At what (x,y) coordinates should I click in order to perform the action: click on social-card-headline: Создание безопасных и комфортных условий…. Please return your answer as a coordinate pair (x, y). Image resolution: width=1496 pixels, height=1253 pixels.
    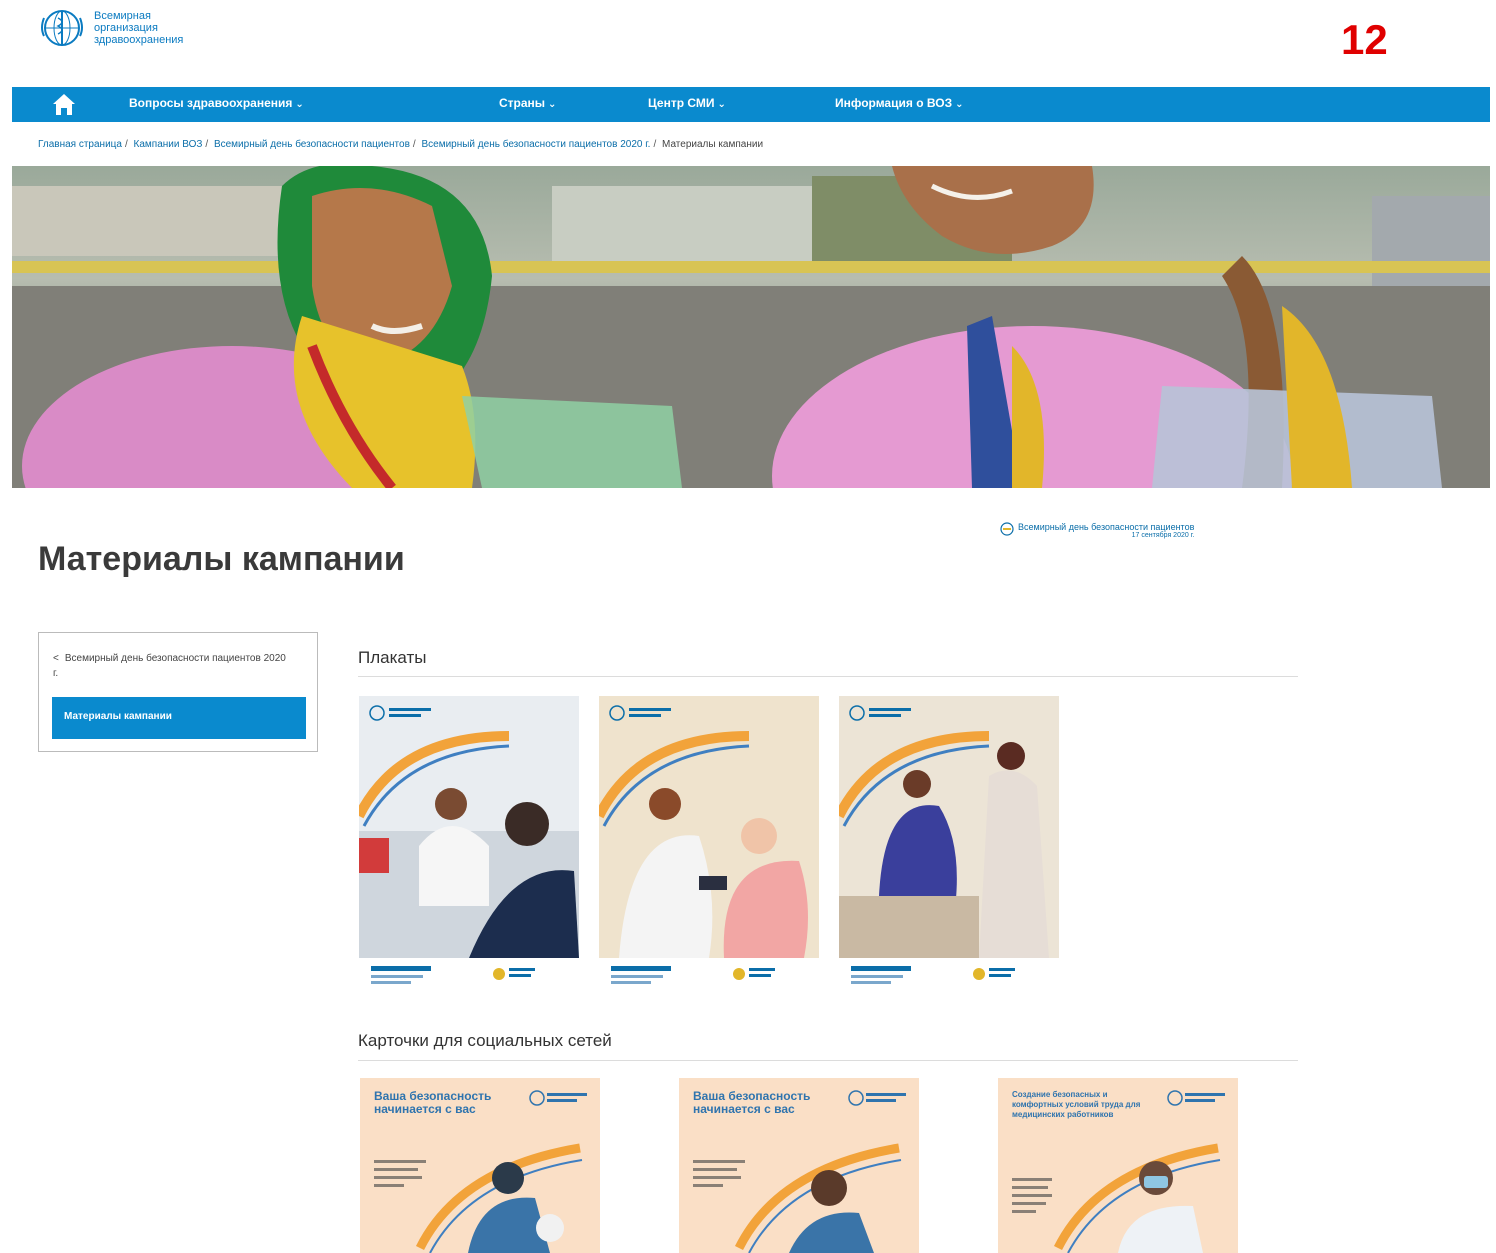
    Looking at the image, I should click on (1076, 1104).